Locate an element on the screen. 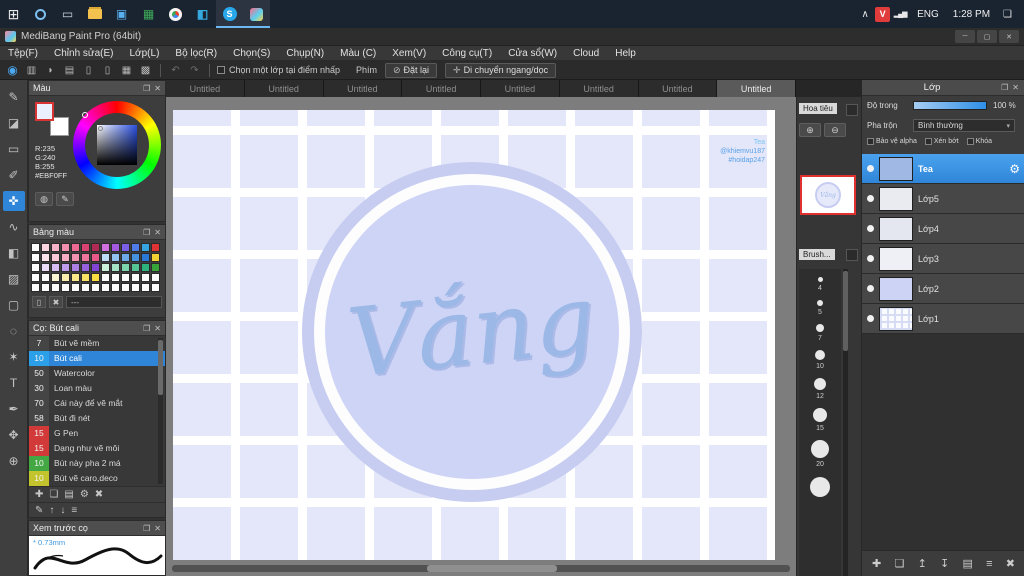  popout-icon: ❐ is located at coordinates (146, 88).